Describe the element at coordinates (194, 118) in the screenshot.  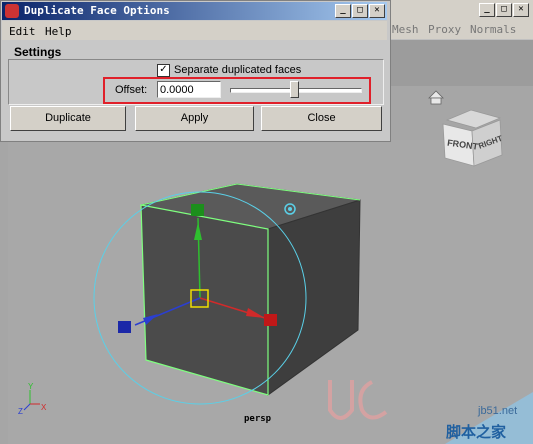
I see `apply-button: Apply` at that location.